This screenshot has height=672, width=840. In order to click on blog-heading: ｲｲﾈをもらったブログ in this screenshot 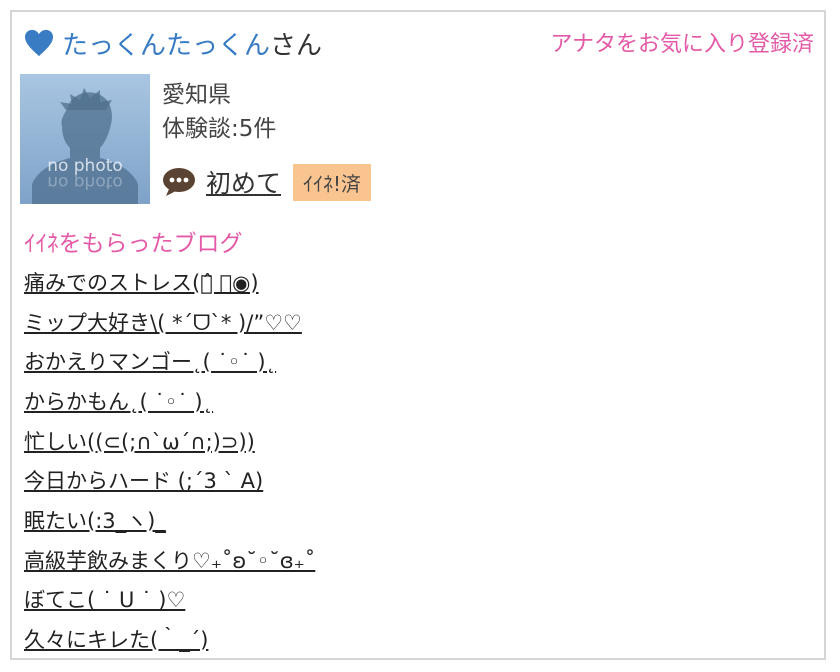, I will do `click(133, 244)`.